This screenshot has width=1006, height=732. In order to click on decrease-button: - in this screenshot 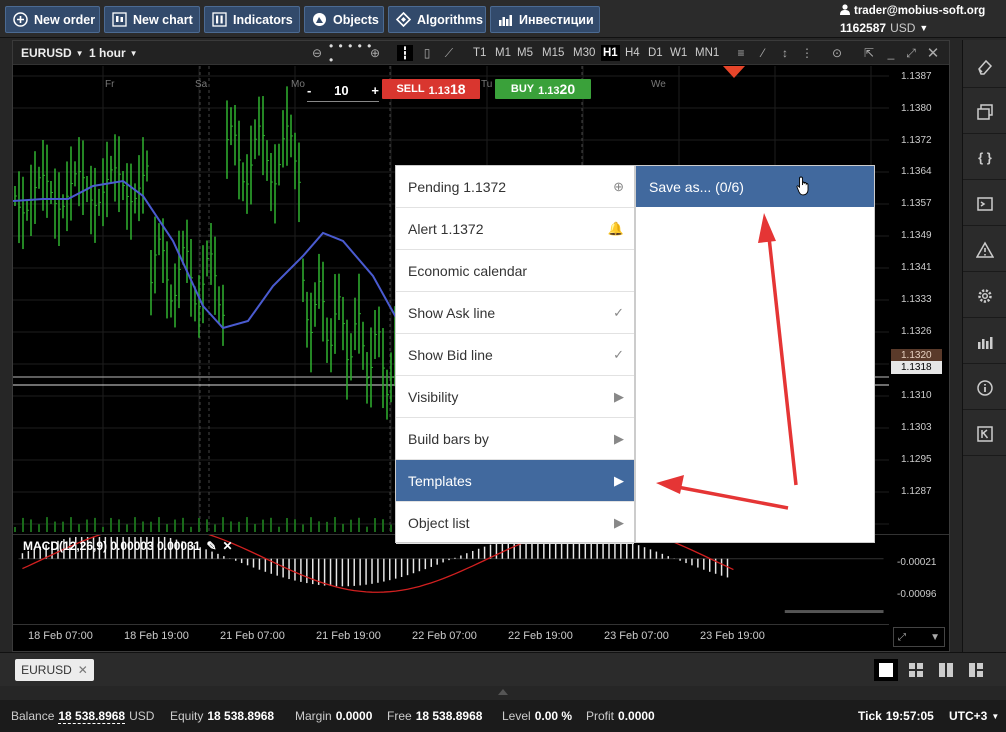, I will do `click(309, 90)`.